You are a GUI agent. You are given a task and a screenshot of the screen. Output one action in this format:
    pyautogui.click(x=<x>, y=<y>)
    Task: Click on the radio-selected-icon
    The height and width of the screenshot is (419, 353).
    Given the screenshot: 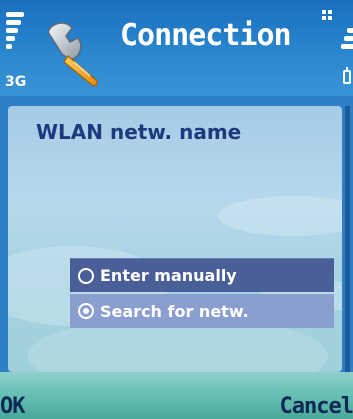 What is the action you would take?
    pyautogui.click(x=86, y=311)
    